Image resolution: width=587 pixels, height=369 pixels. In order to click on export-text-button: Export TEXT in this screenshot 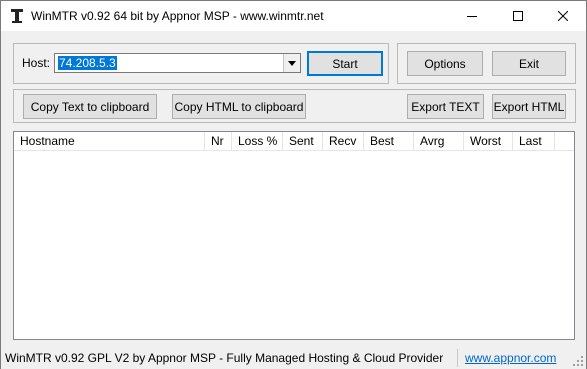, I will do `click(445, 106)`.